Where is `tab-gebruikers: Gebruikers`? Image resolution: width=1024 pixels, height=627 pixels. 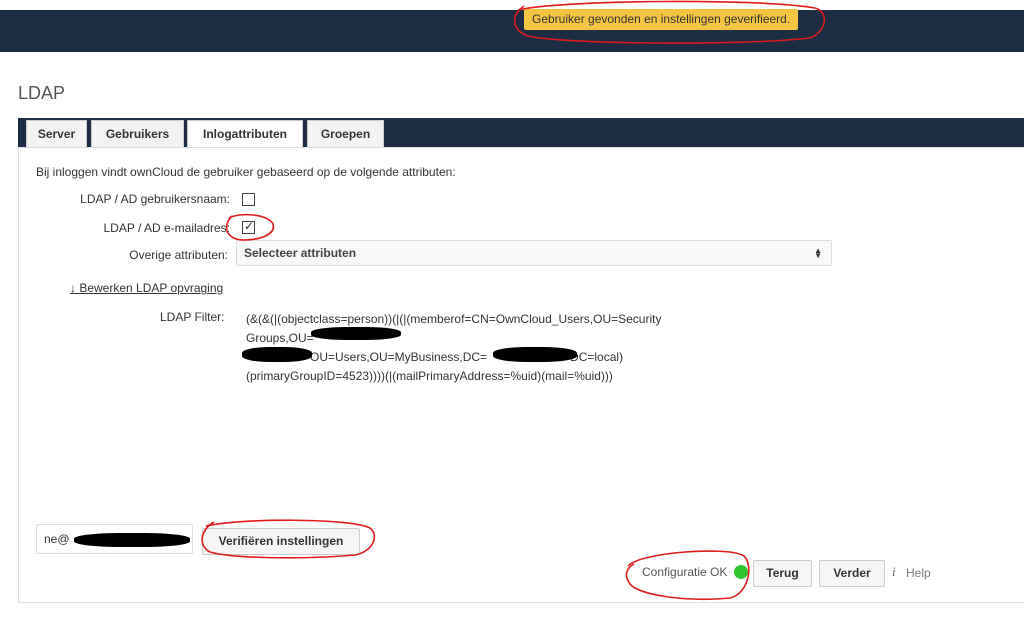 tab-gebruikers: Gebruikers is located at coordinates (137, 134).